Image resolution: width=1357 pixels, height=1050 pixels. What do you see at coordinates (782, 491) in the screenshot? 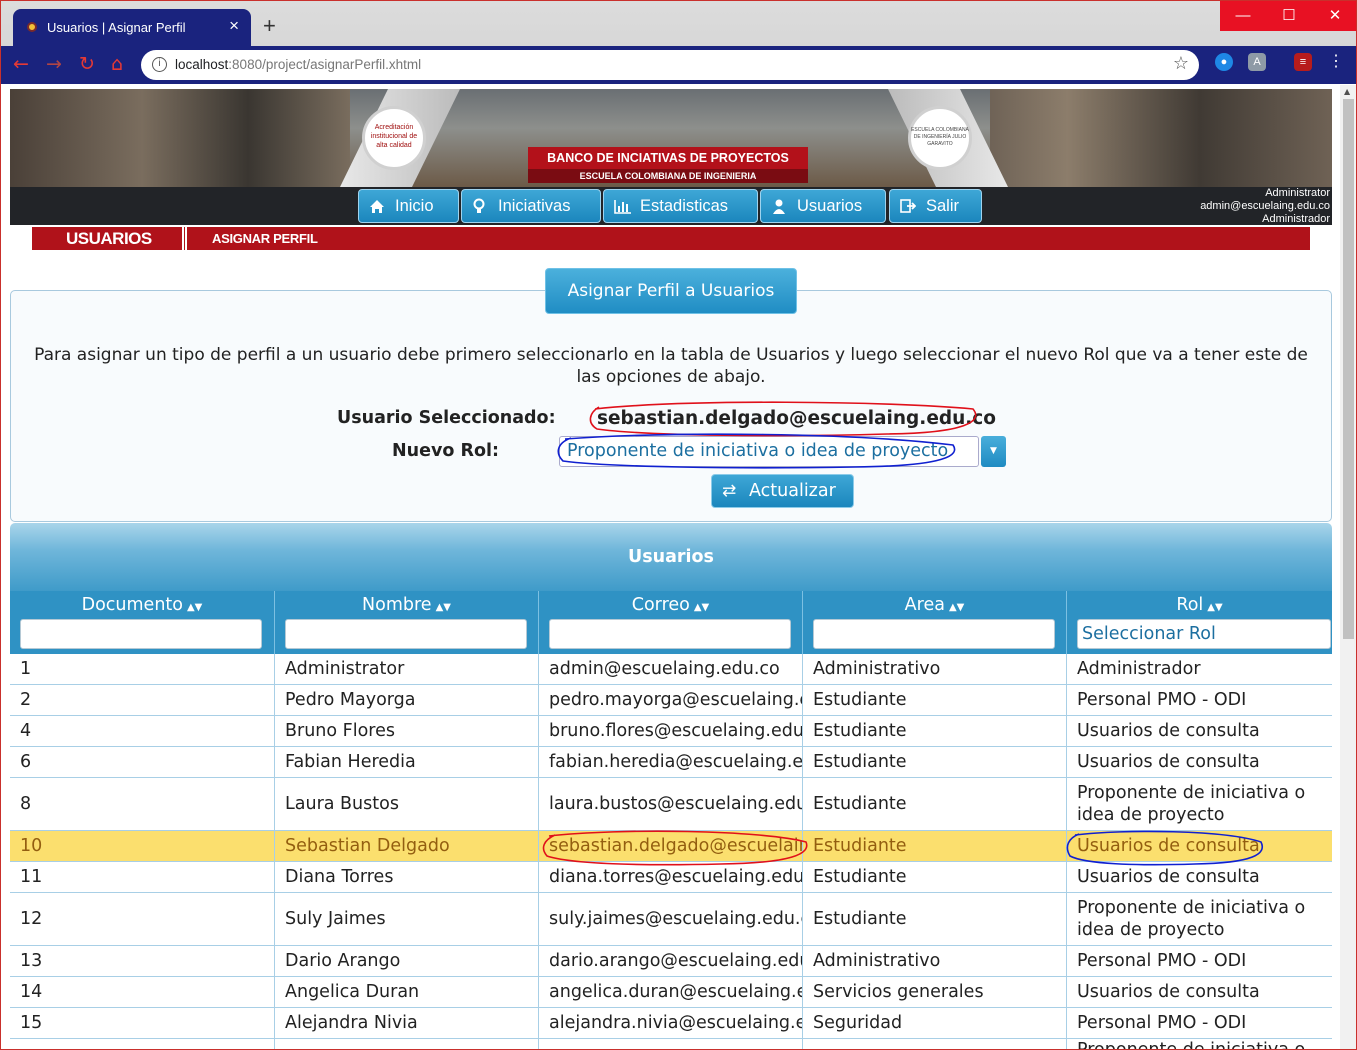
I see `update-button: ⇄ Actualizar` at bounding box center [782, 491].